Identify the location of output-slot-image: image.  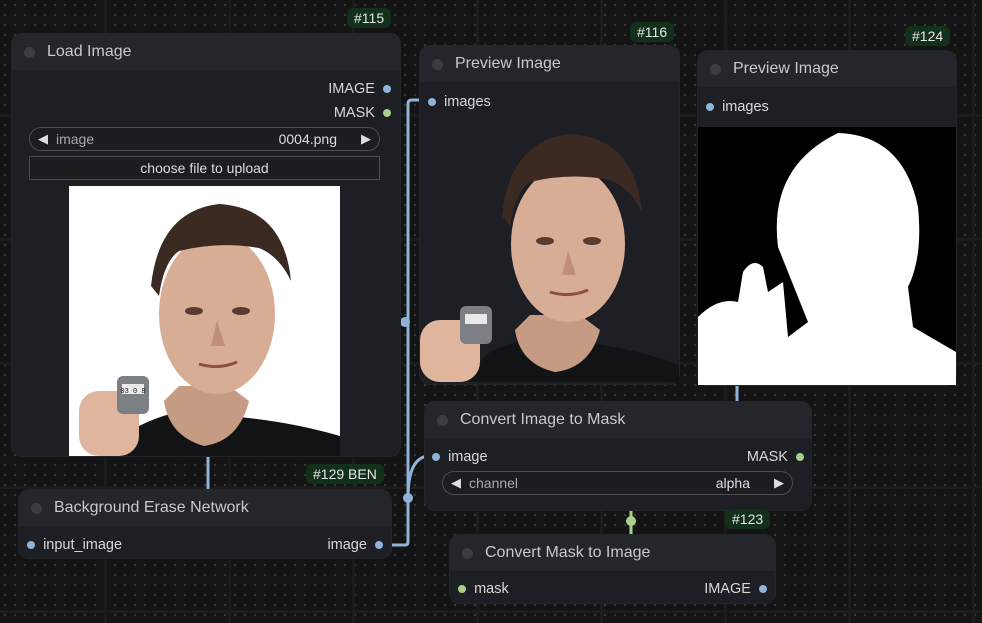
(355, 545).